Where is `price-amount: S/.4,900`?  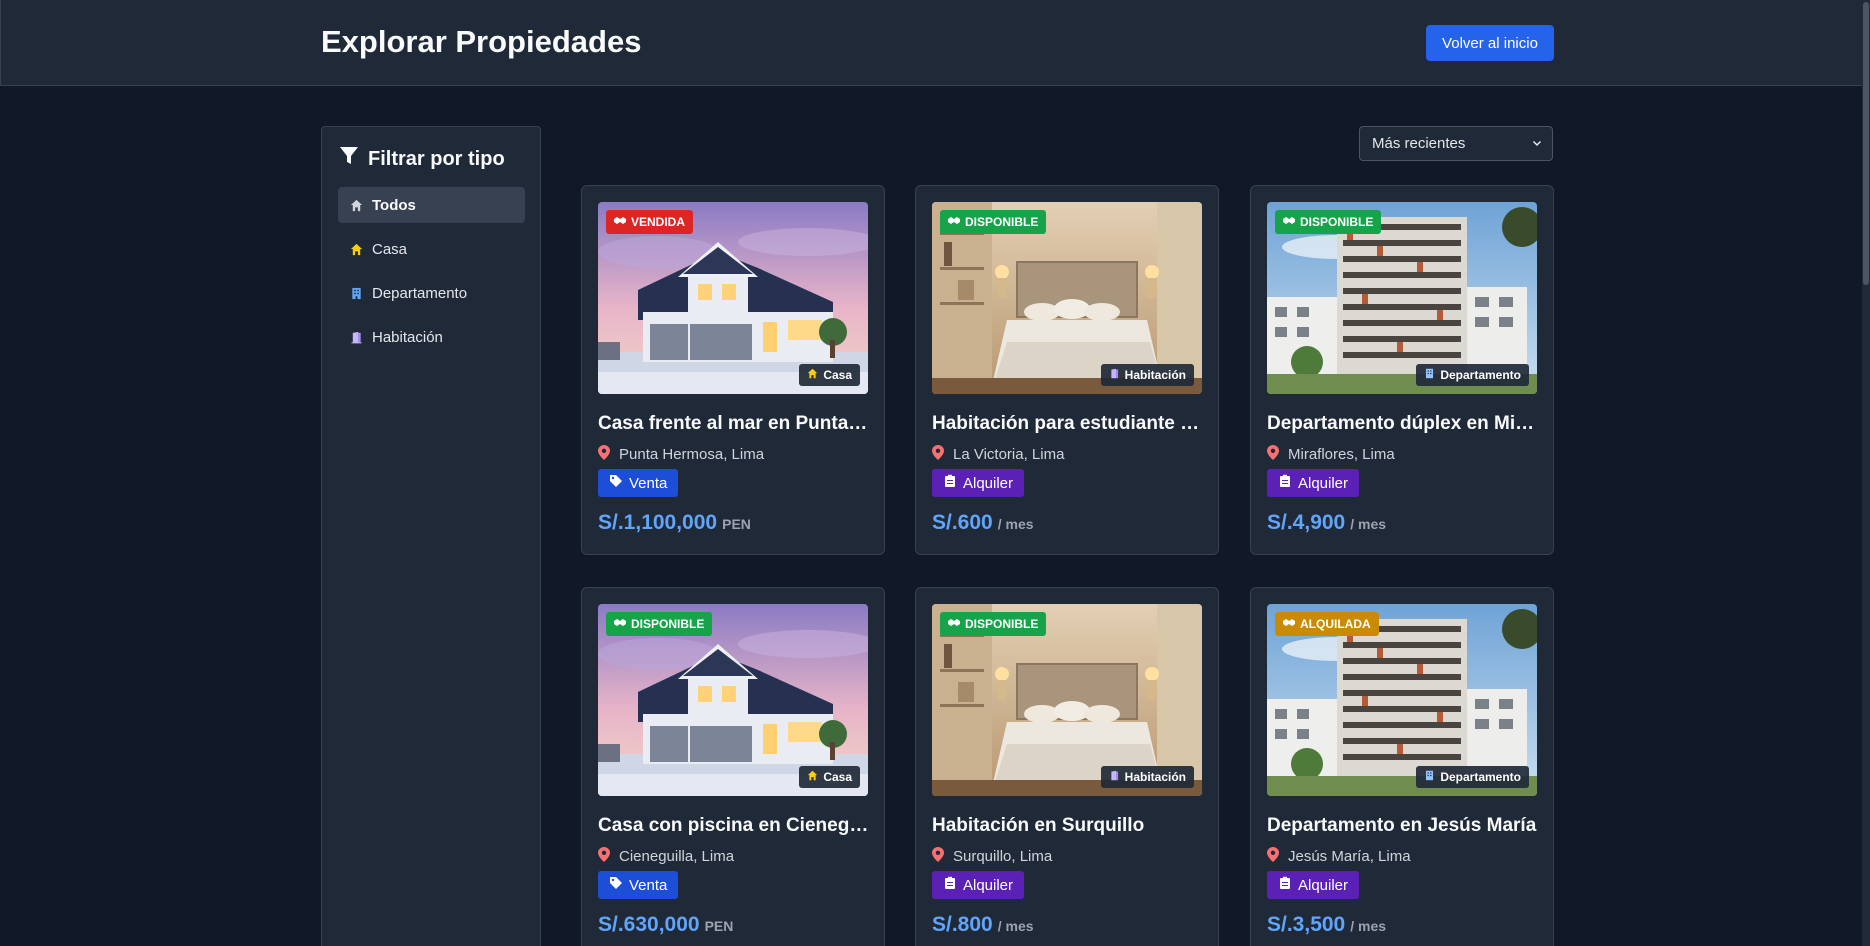
price-amount: S/.4,900 is located at coordinates (1306, 522).